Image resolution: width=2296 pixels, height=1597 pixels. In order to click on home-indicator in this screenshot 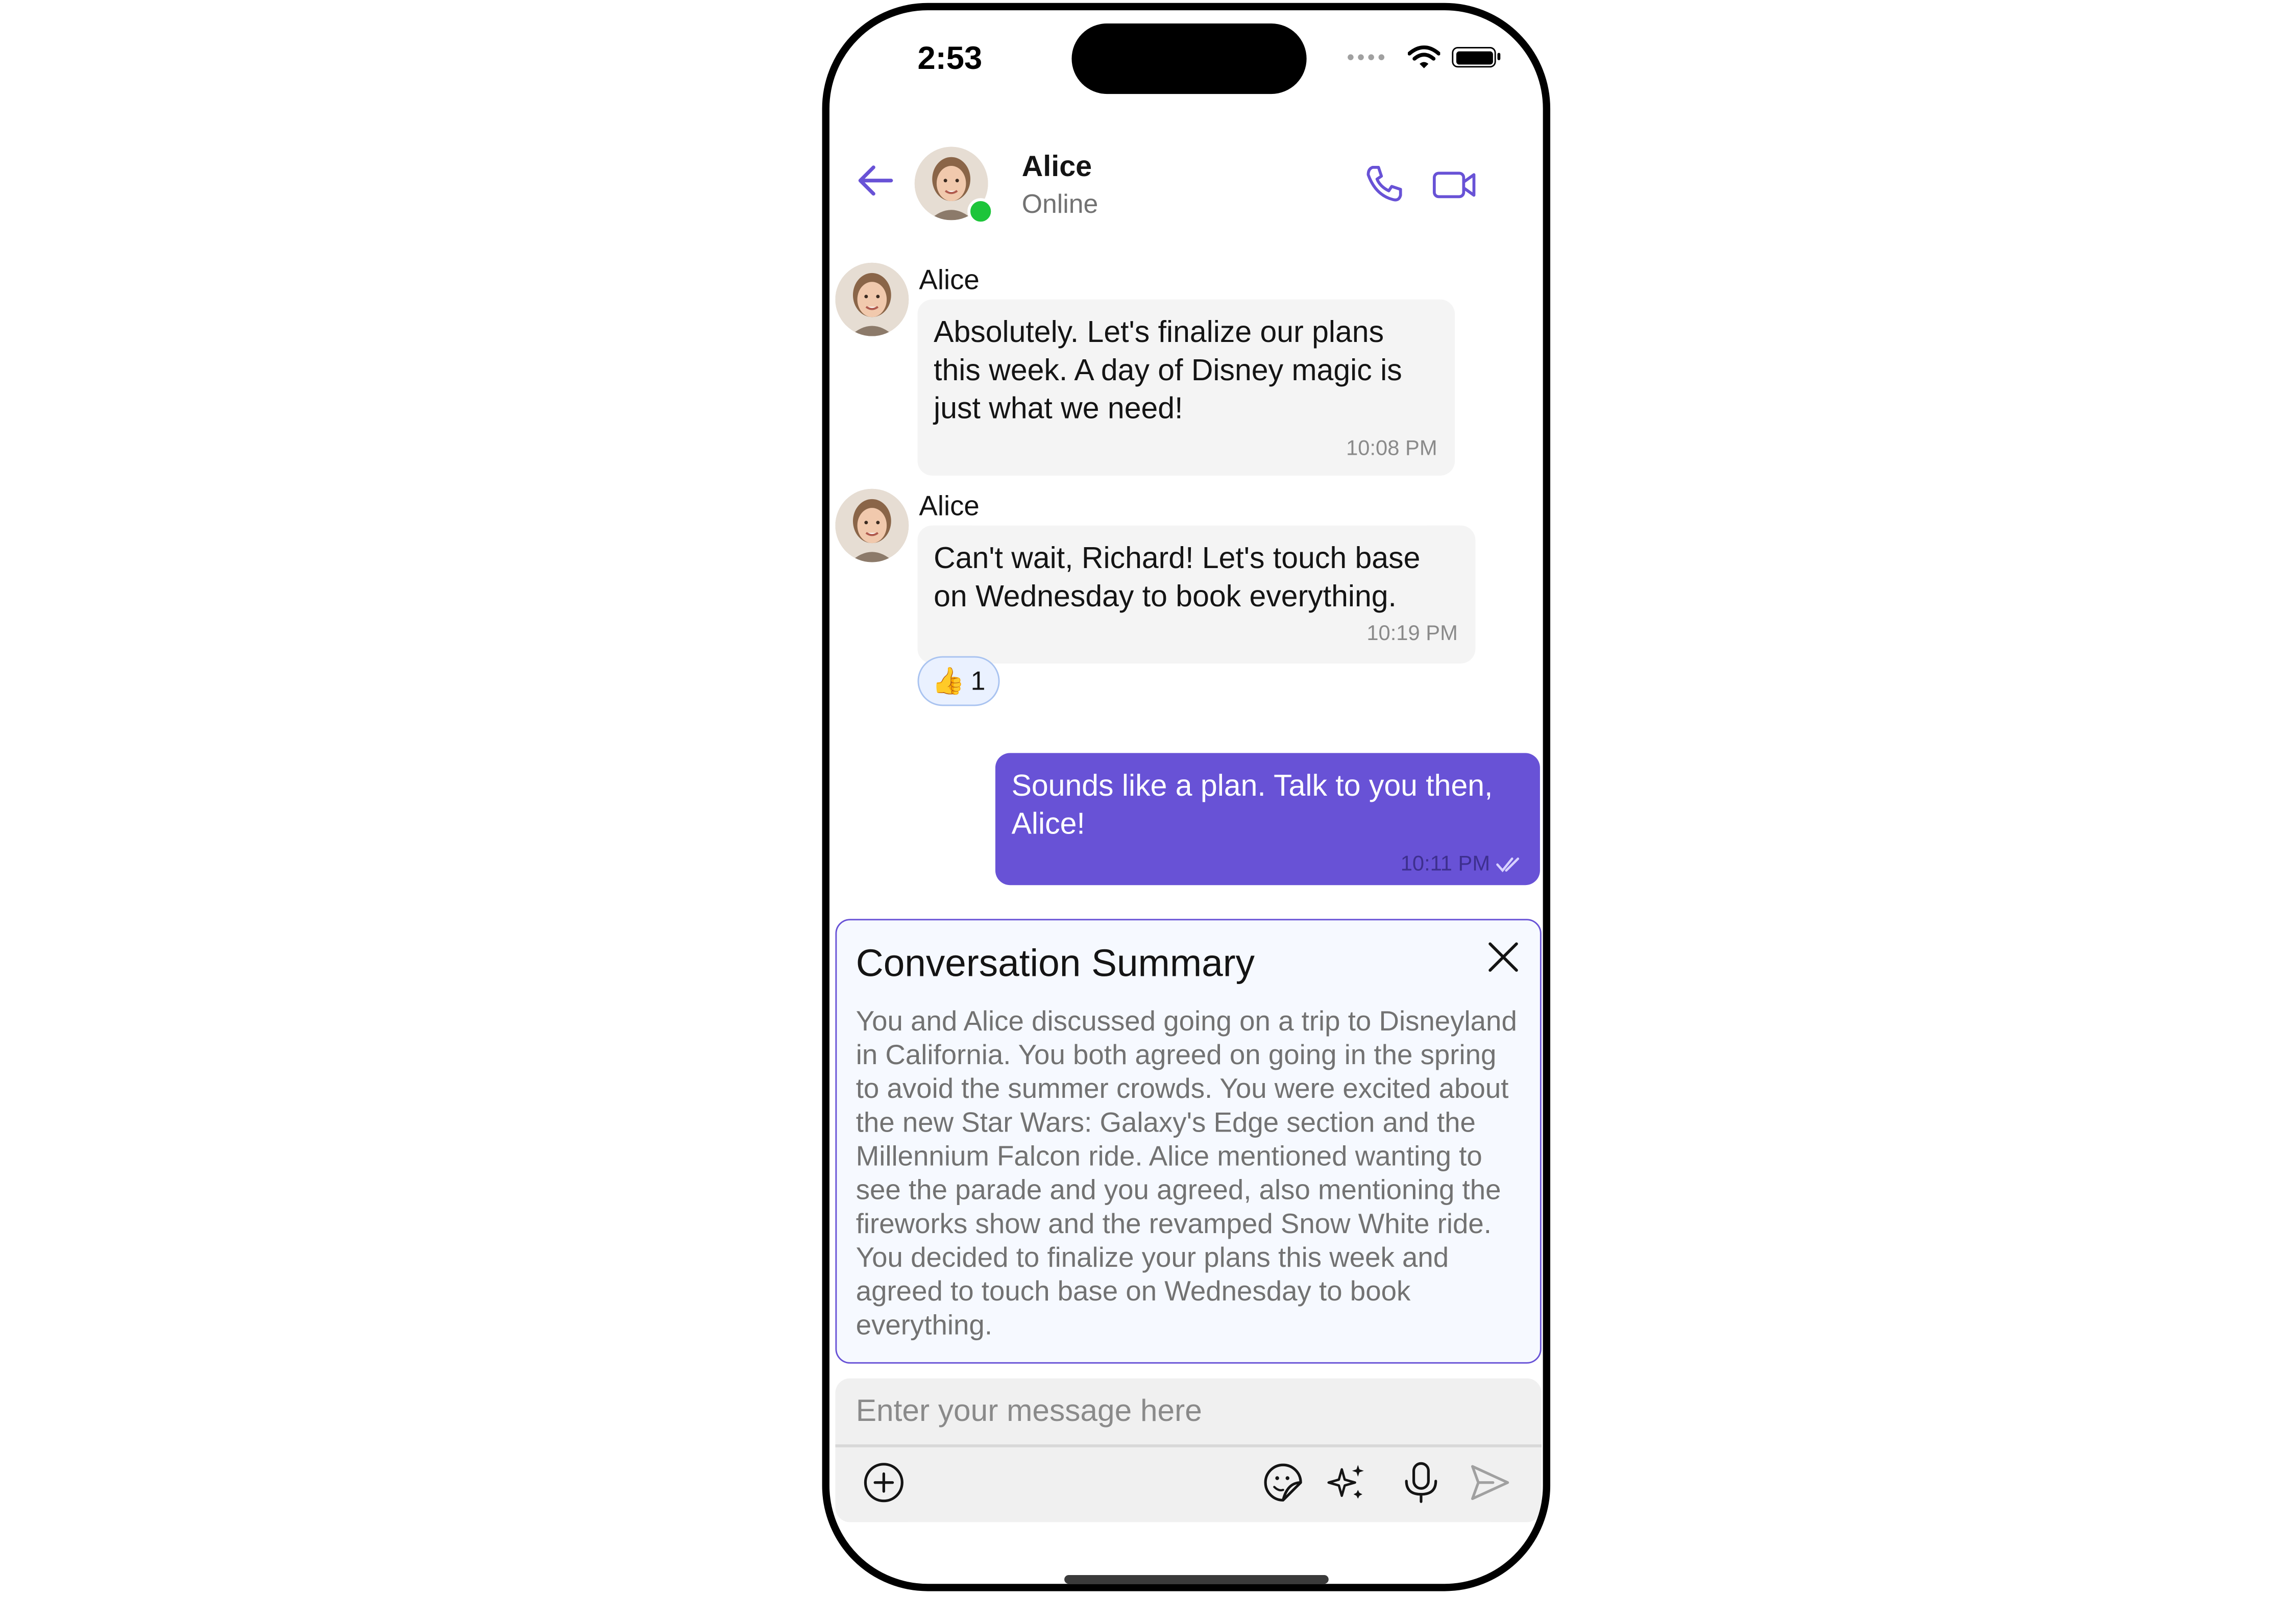, I will do `click(1196, 1579)`.